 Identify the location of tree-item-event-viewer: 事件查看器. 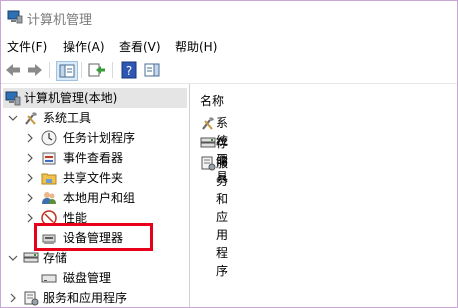
(94, 158).